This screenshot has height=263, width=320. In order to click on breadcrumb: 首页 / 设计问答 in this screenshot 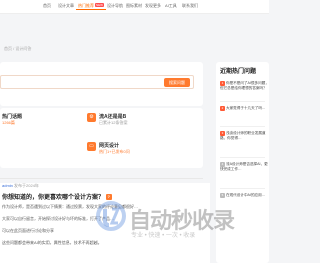, I will do `click(18, 48)`.